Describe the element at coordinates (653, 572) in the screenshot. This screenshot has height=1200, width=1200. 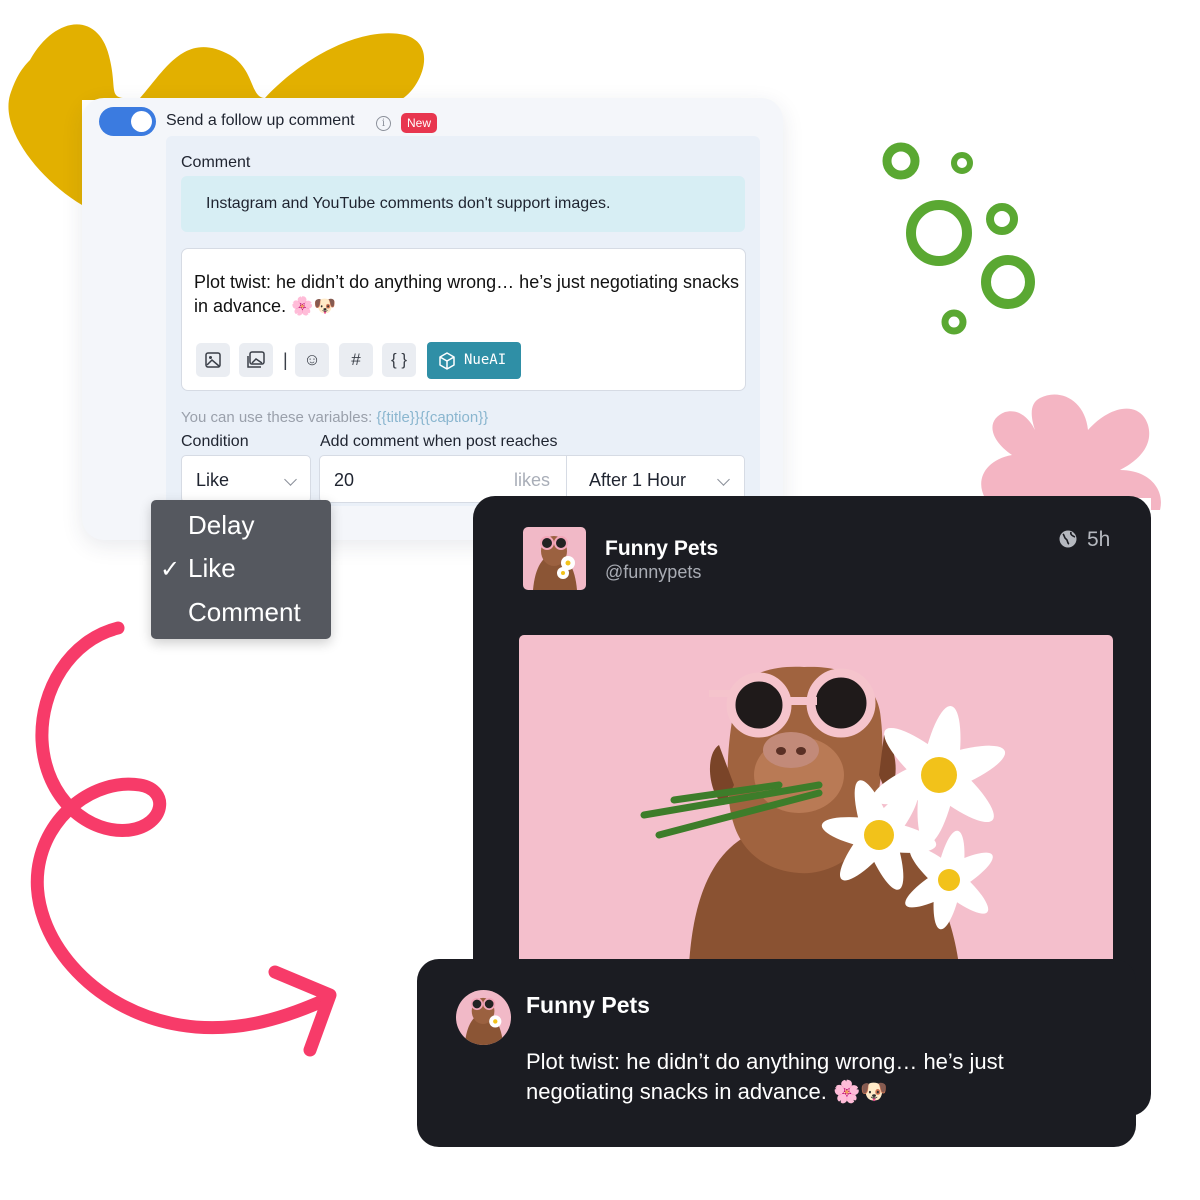
I see `post-author-handle: @funnypets` at that location.